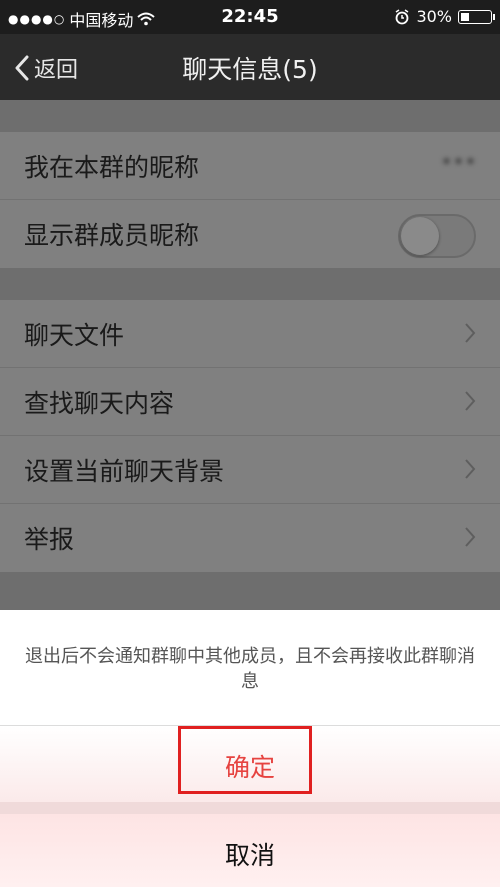 This screenshot has width=500, height=887. Describe the element at coordinates (112, 235) in the screenshot. I see `show-member-nicknames-label: 显示群成员昵称` at that location.